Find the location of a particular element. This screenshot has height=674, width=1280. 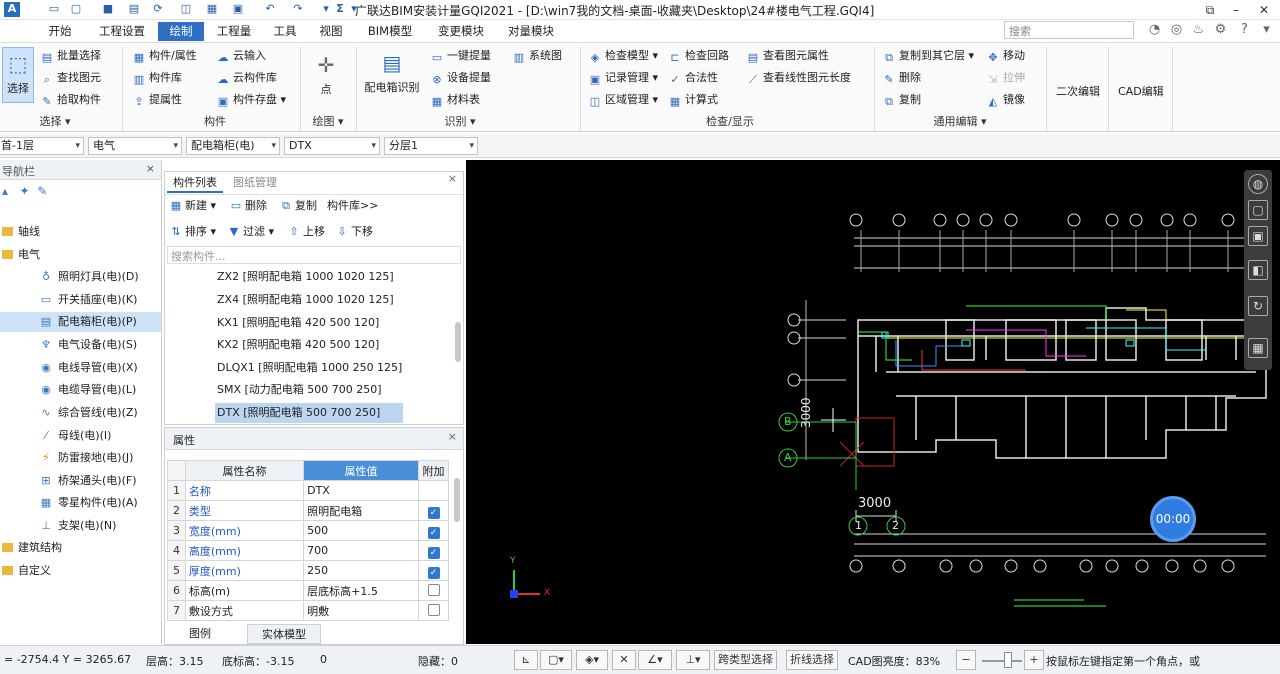

tab-view: 视图 is located at coordinates (331, 31).